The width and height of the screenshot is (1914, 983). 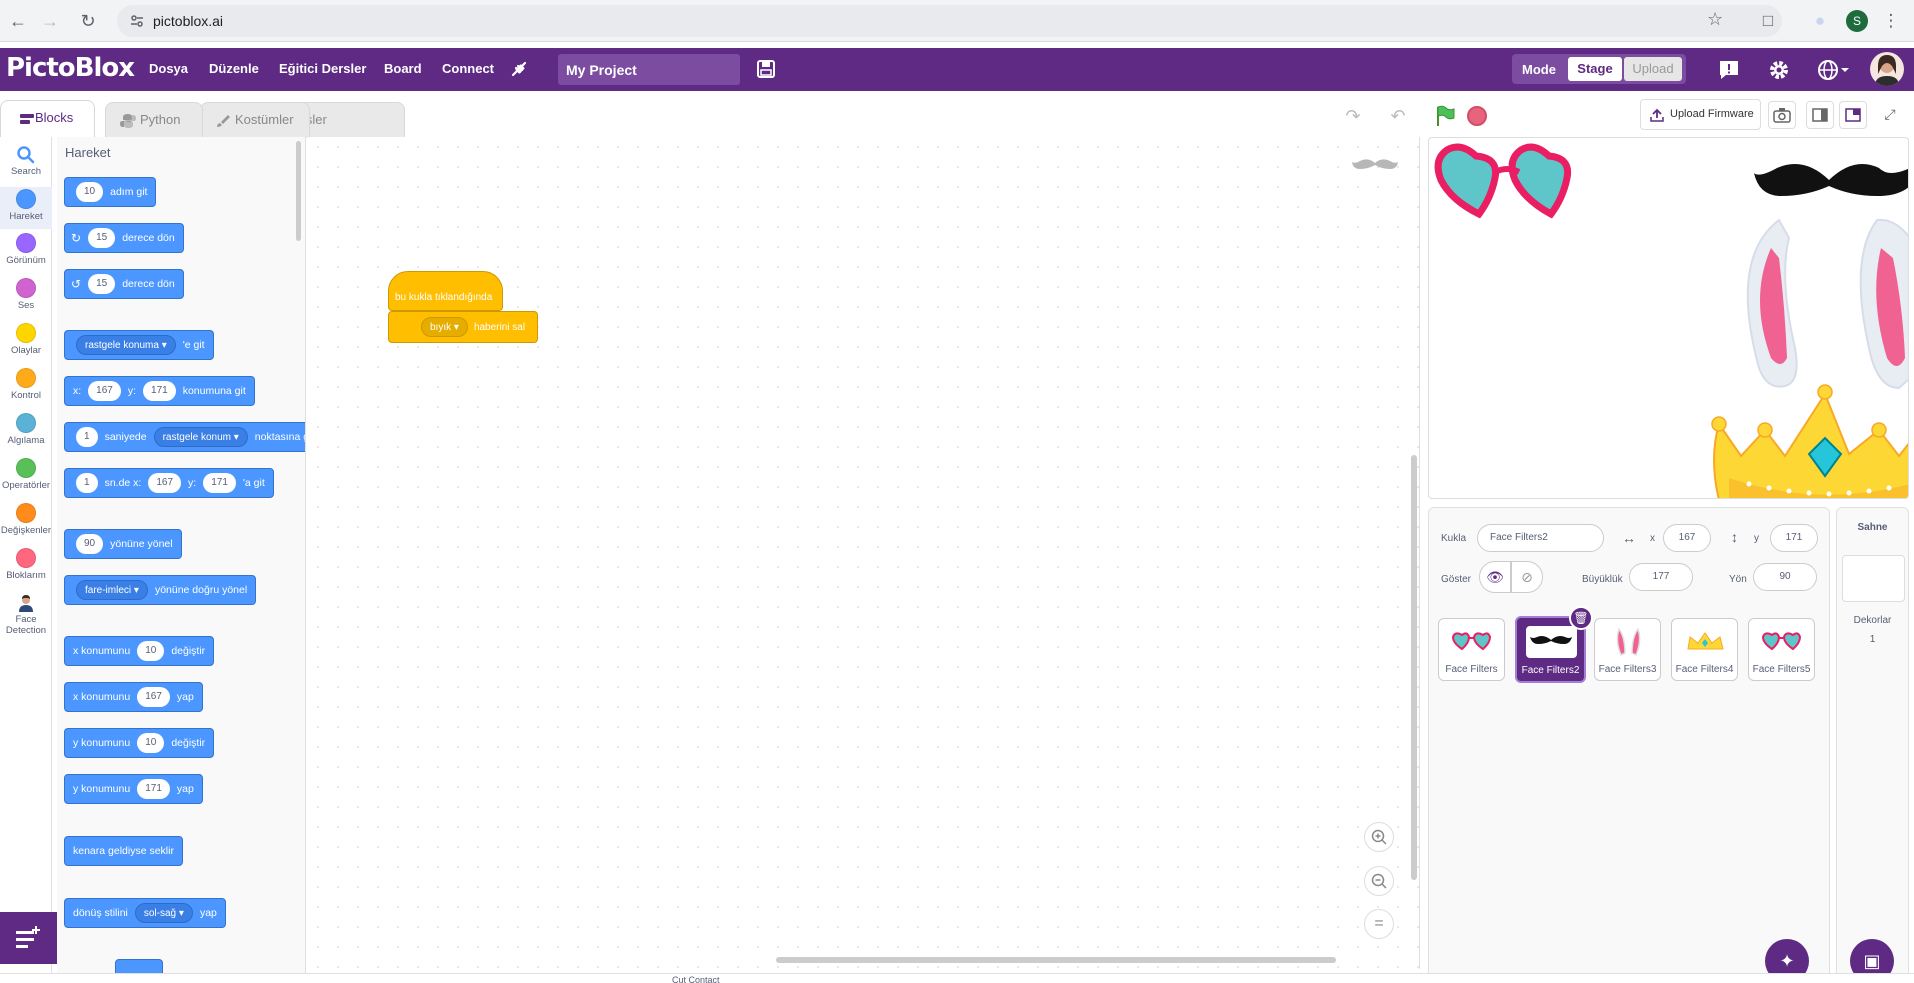 I want to click on broadcast-block: bıyık ▾ haberini sal, so click(x=463, y=327).